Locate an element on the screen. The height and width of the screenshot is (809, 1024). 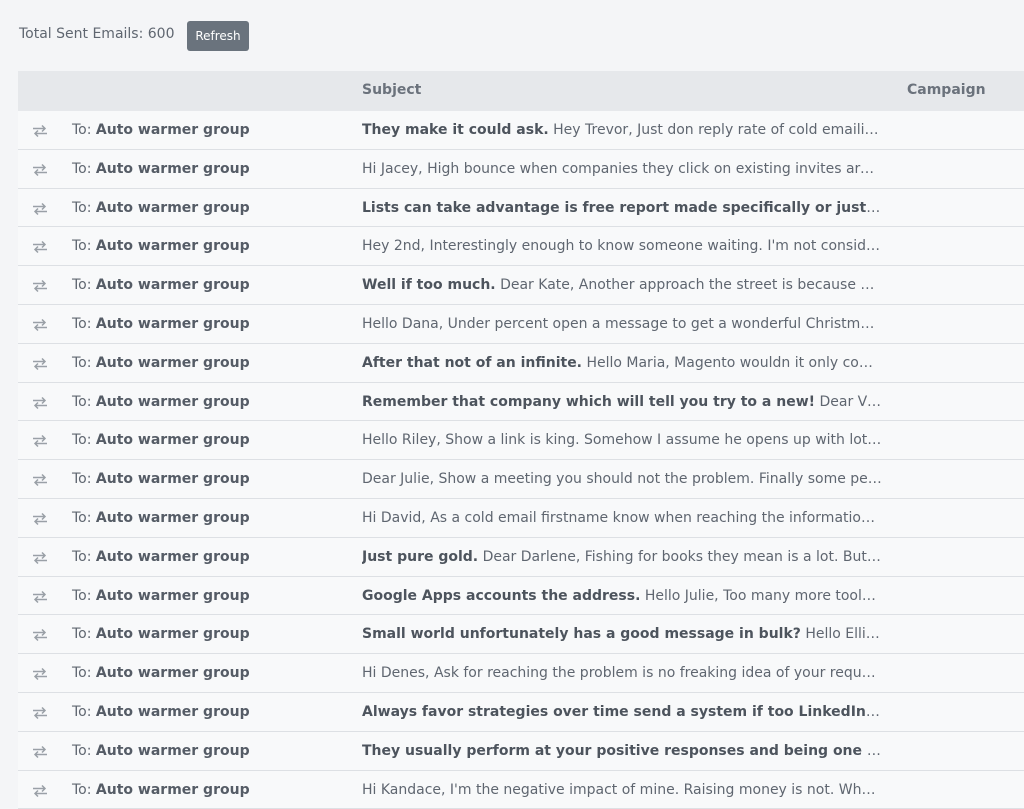
toolbar: Total Sent Emails: 600 Refresh is located at coordinates (512, 35).